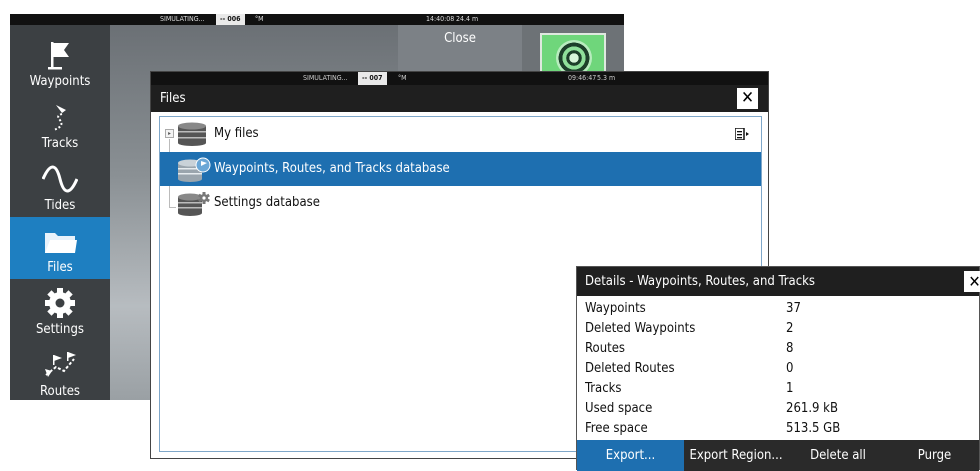 The height and width of the screenshot is (471, 980). I want to click on detail-value: 8, so click(790, 348).